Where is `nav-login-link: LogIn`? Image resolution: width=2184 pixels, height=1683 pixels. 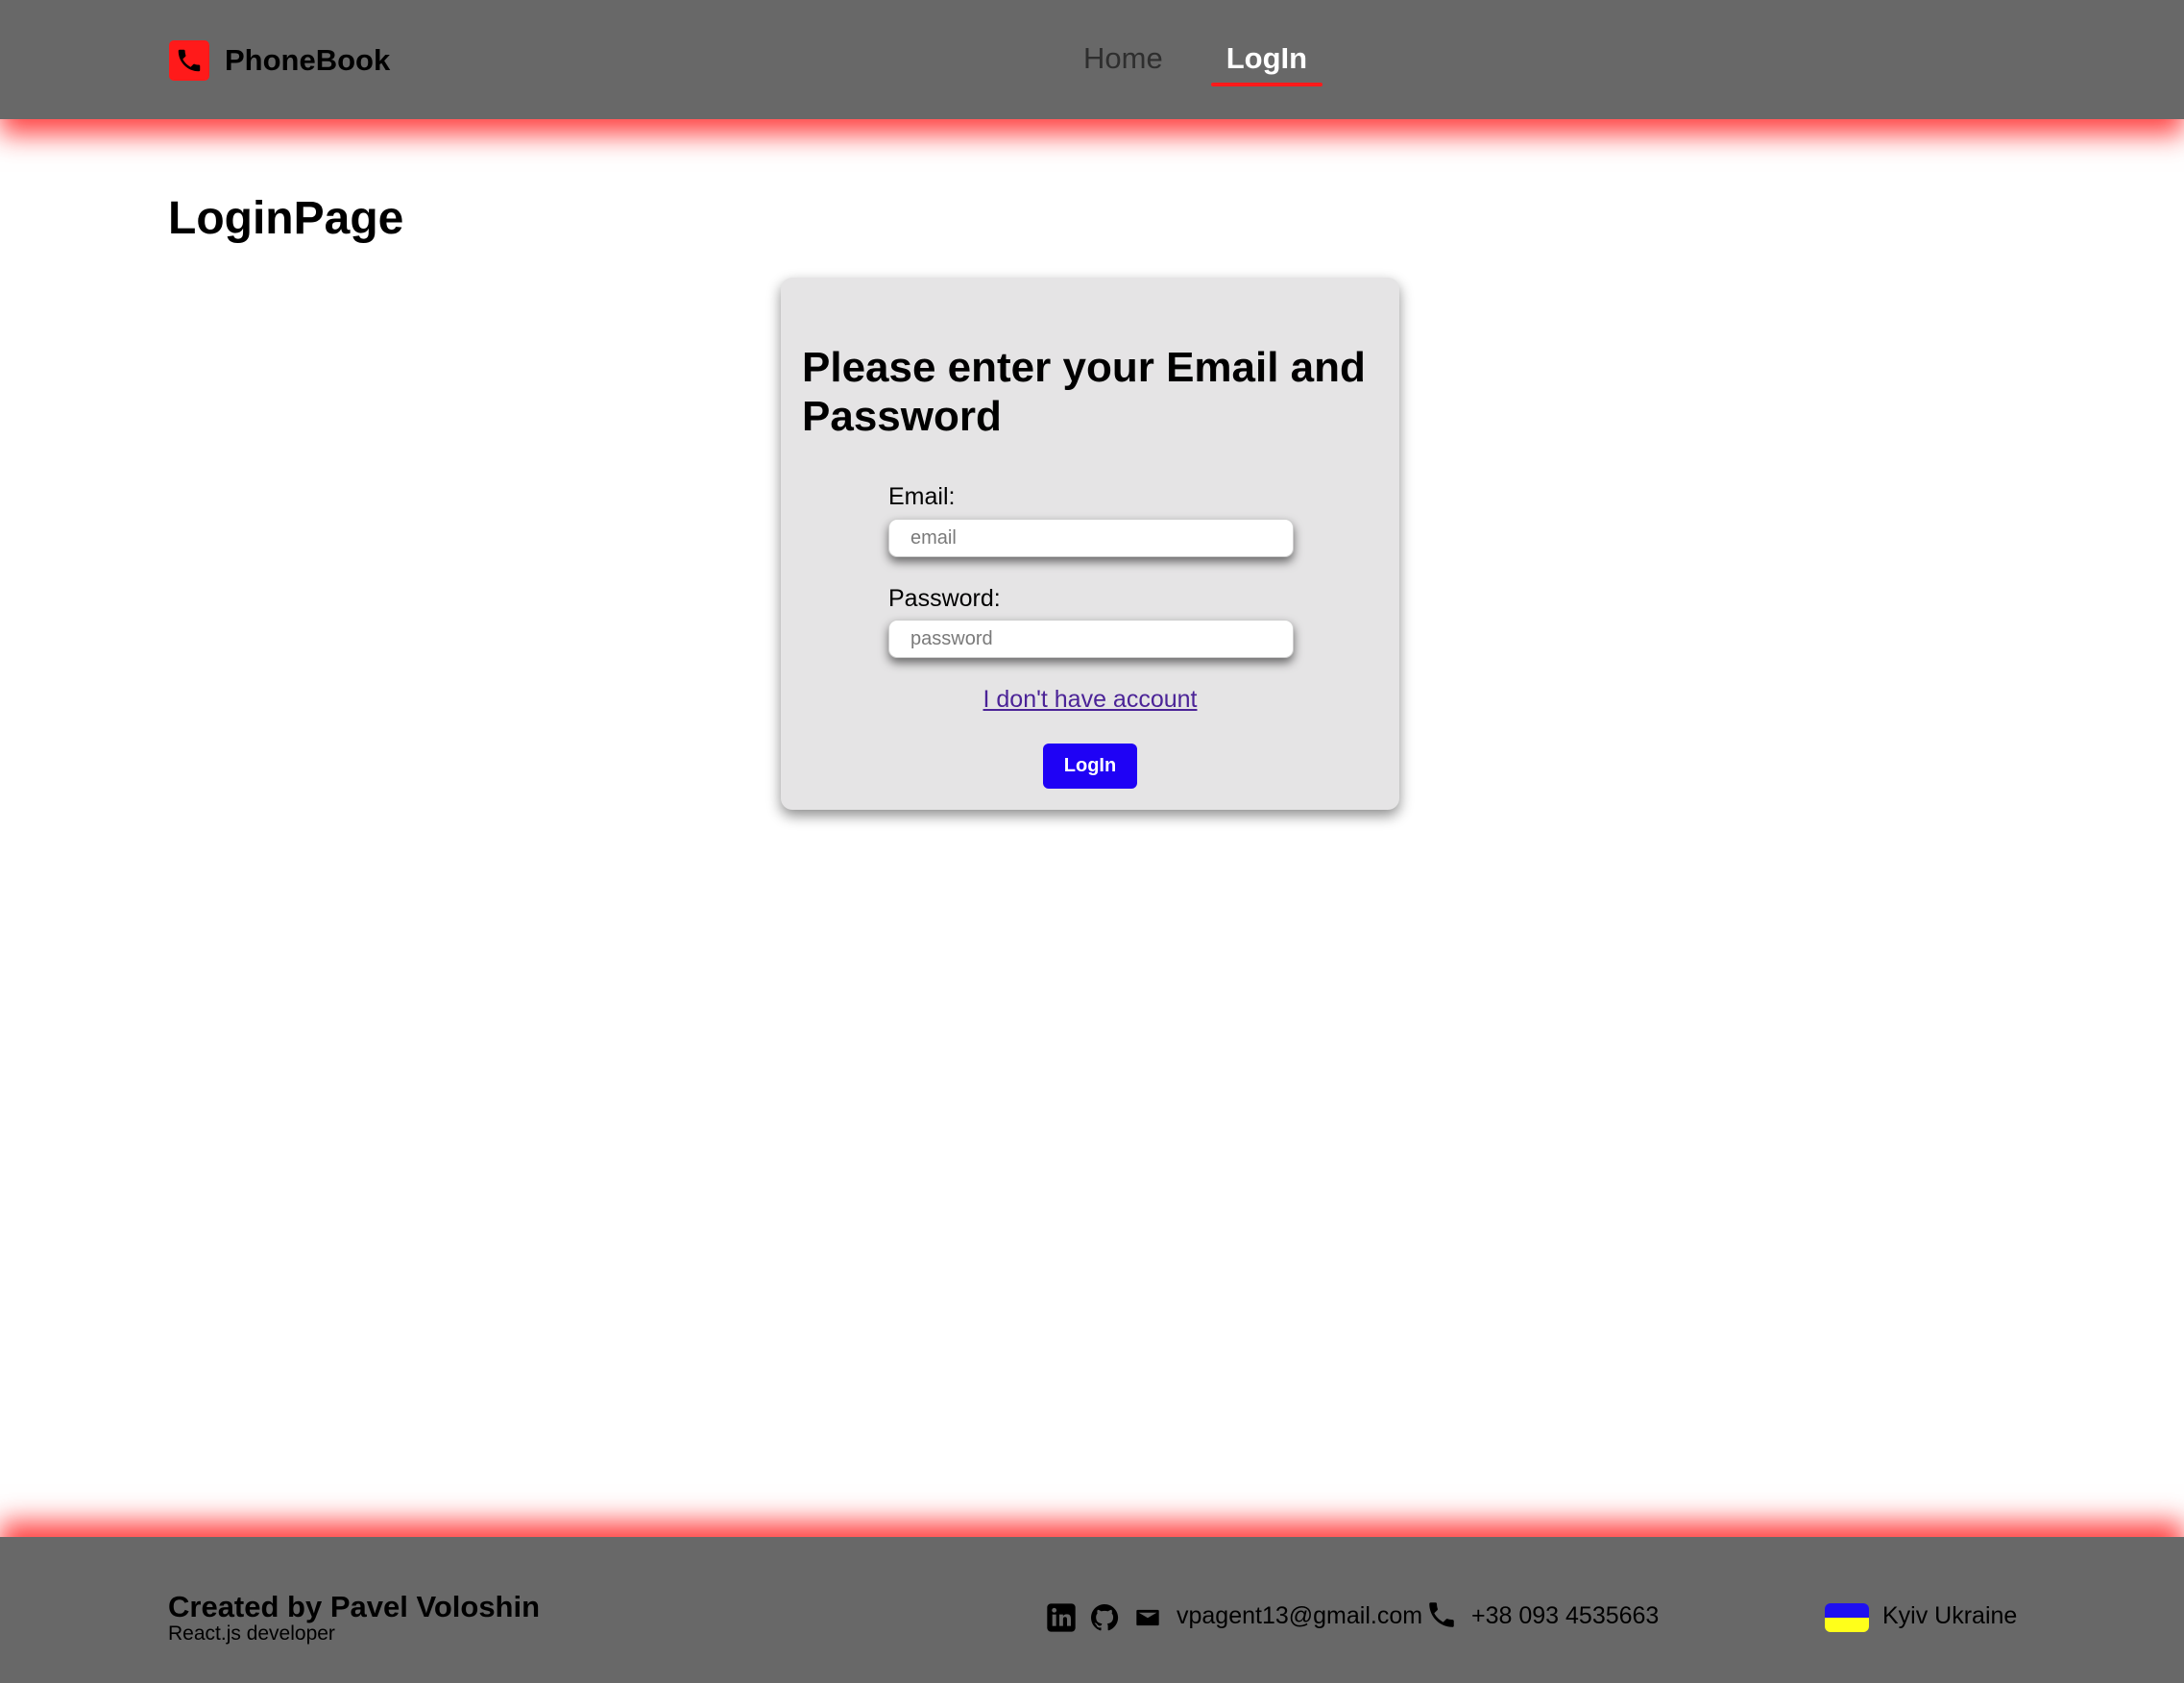
nav-login-link: LogIn is located at coordinates (1267, 61).